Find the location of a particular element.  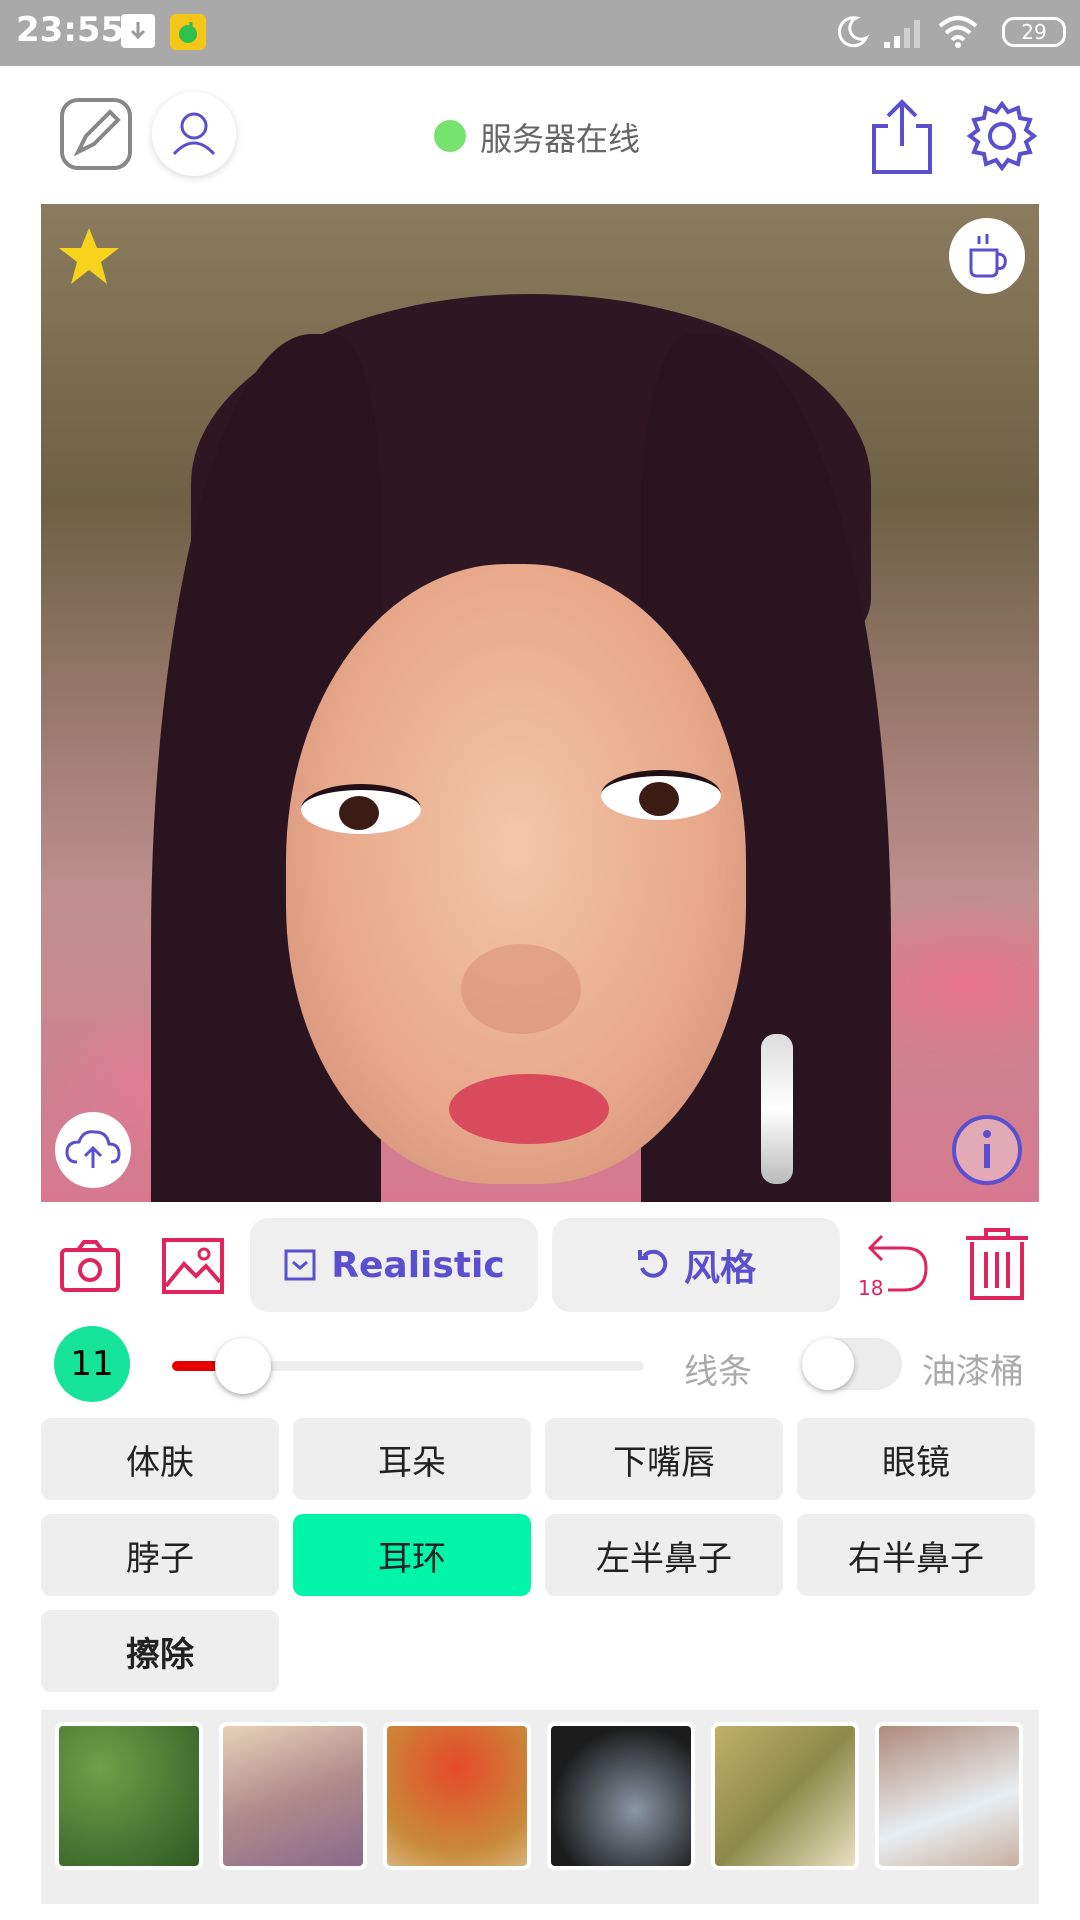

style-mode-label: Realistic is located at coordinates (418, 1265).